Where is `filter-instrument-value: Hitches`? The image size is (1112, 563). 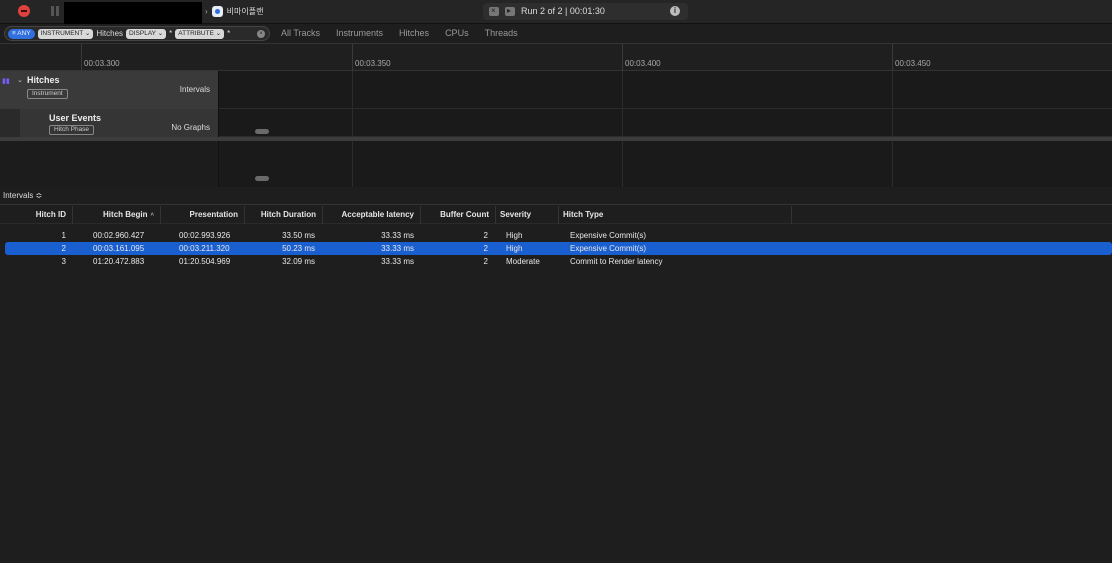 filter-instrument-value: Hitches is located at coordinates (109, 33).